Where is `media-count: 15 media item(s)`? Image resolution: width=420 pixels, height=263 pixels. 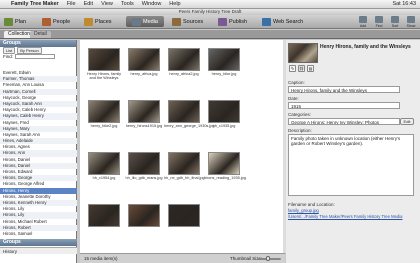
media-count: 15 media item(s) is located at coordinates (101, 258).